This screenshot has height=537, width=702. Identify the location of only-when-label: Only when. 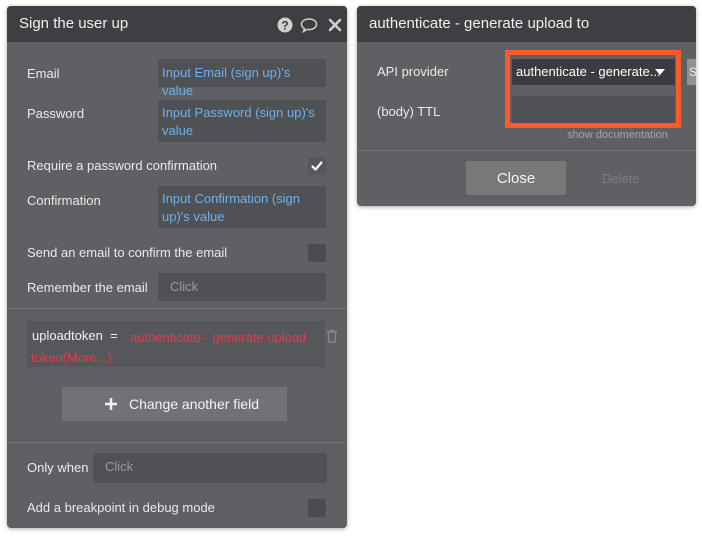
(58, 467).